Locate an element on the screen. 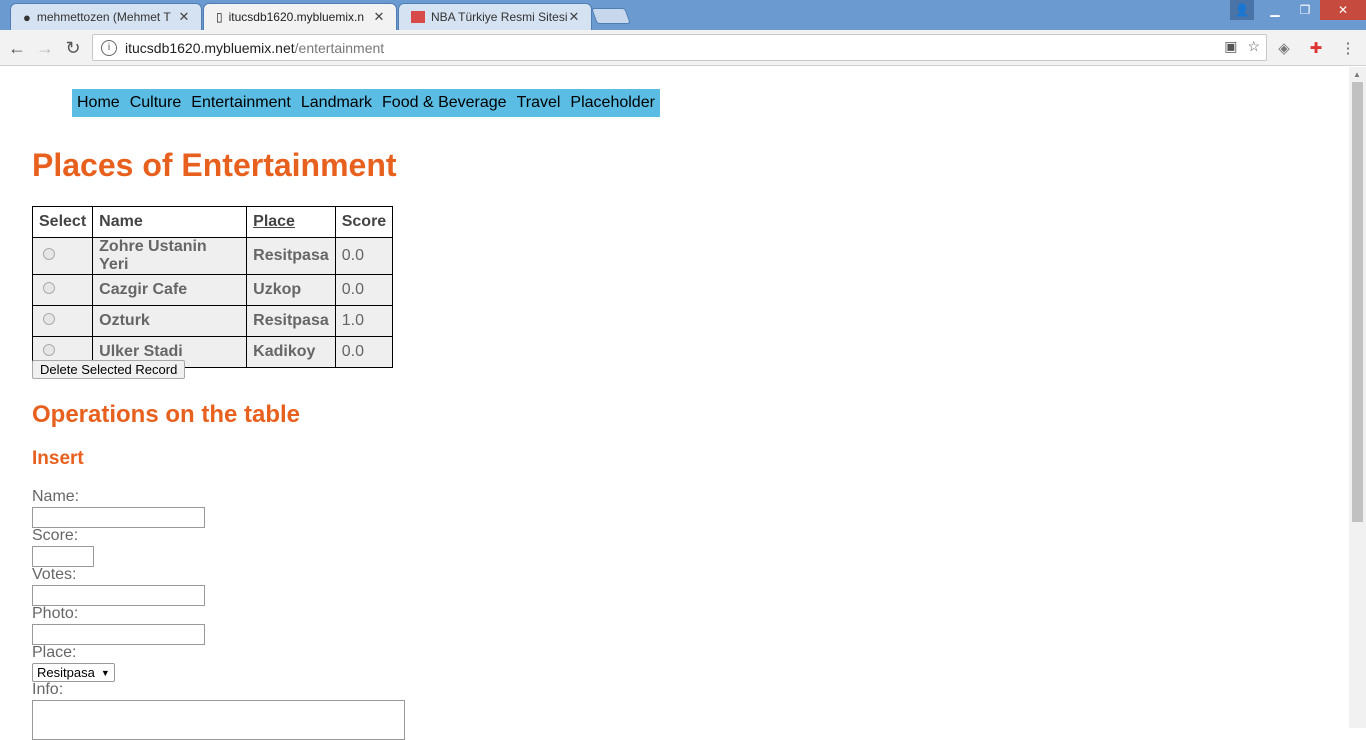 The width and height of the screenshot is (1366, 740). insert-heading: Insert is located at coordinates (58, 458).